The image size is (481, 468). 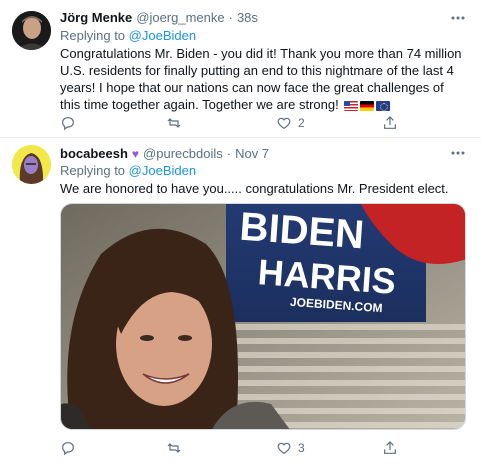 What do you see at coordinates (263, 448) in the screenshot?
I see `tweet-actions: 3` at bounding box center [263, 448].